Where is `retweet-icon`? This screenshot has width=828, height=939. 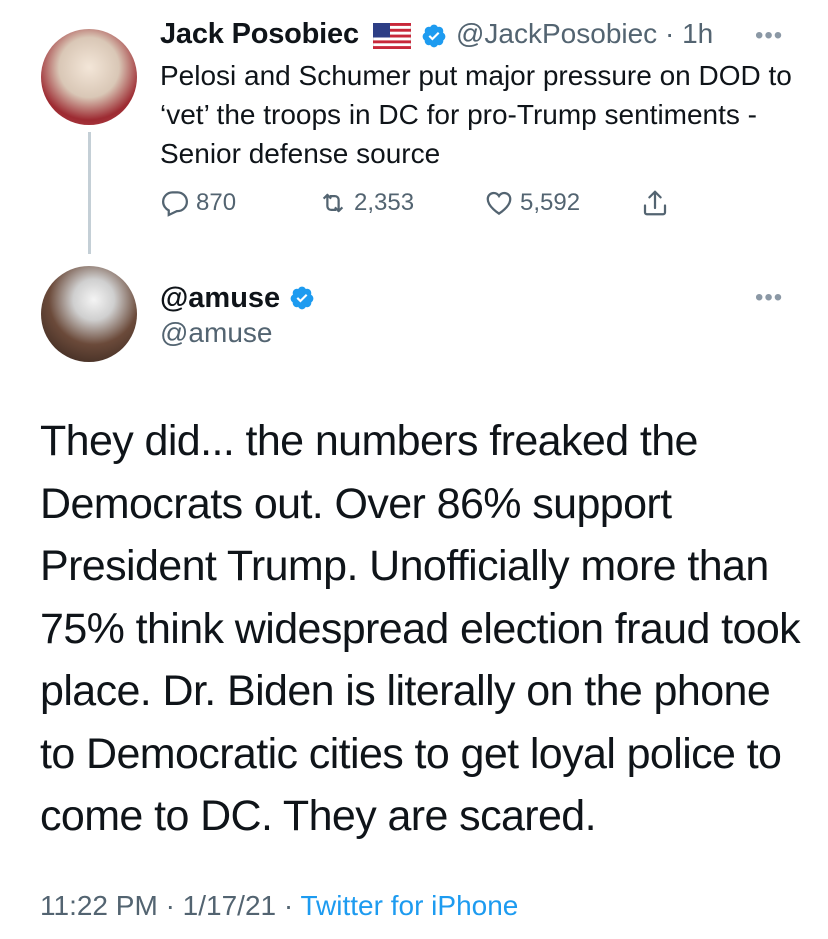
retweet-icon is located at coordinates (333, 203).